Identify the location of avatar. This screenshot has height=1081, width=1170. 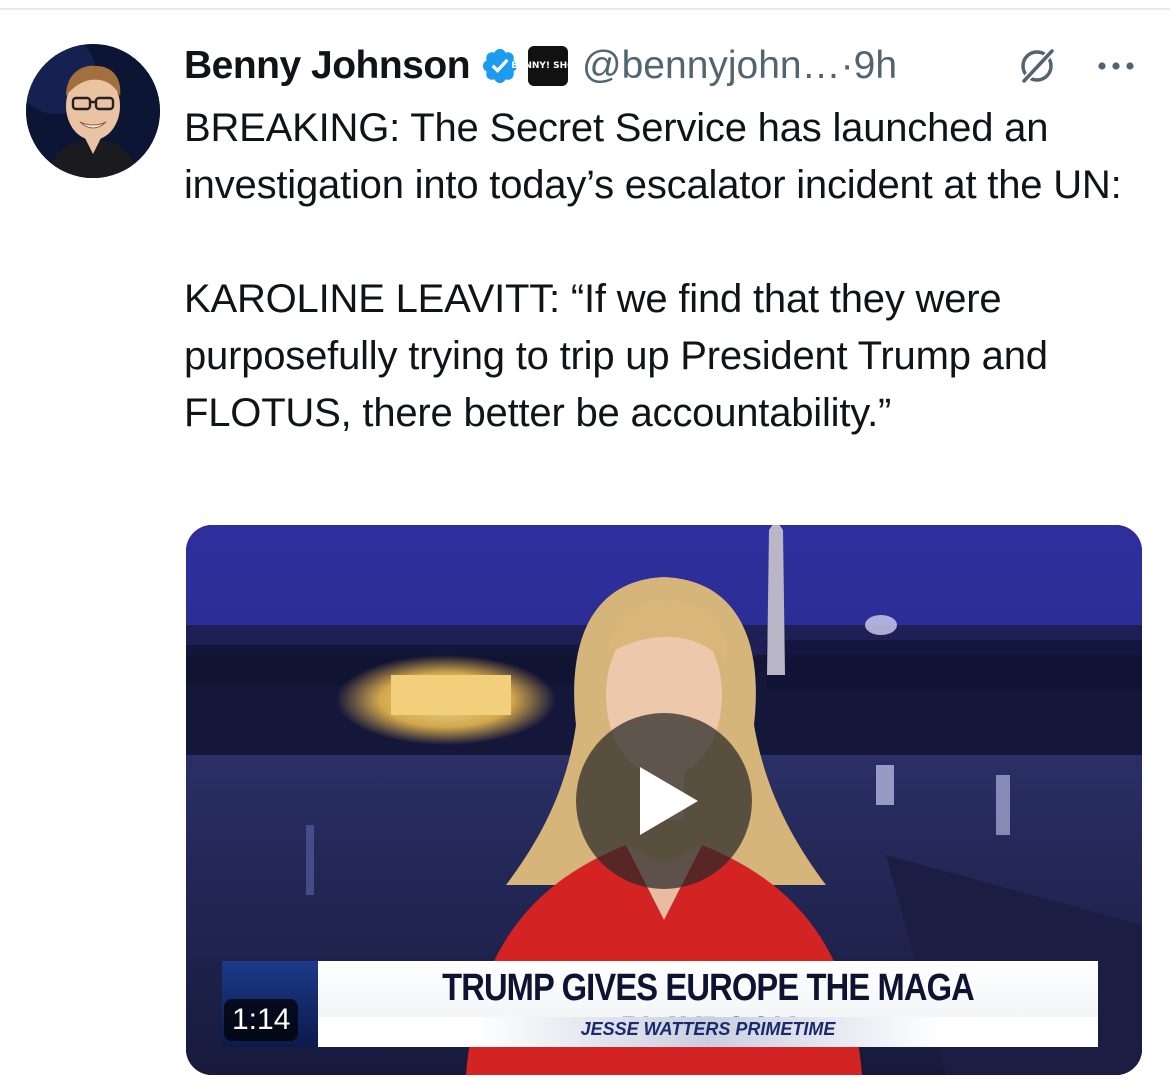
(93, 111).